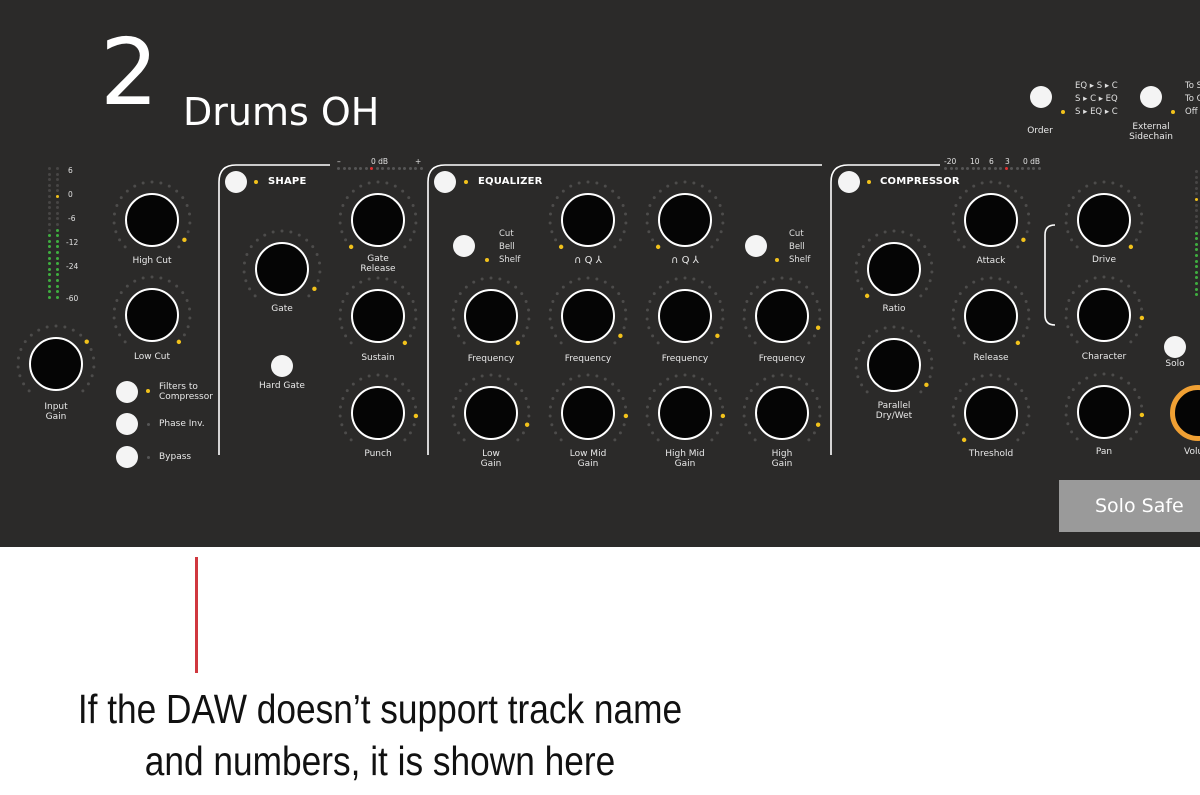 The width and height of the screenshot is (1200, 795). I want to click on low-frequency-knob, so click(491, 316).